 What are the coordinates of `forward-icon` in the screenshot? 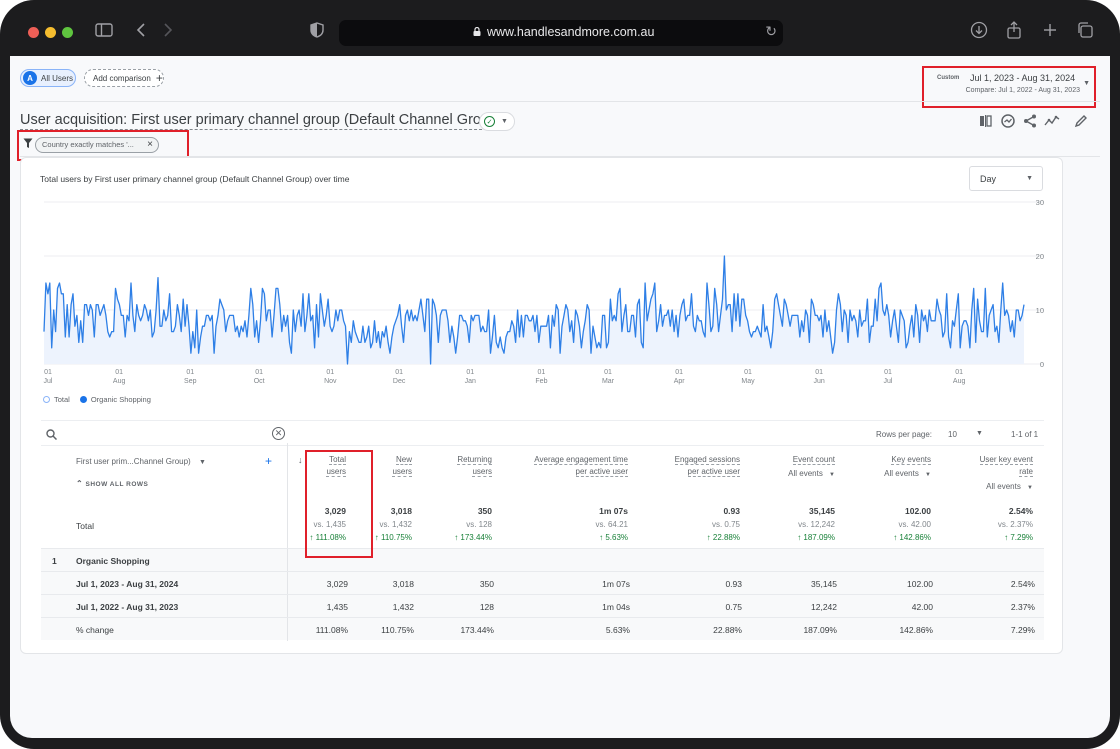 It's located at (168, 32).